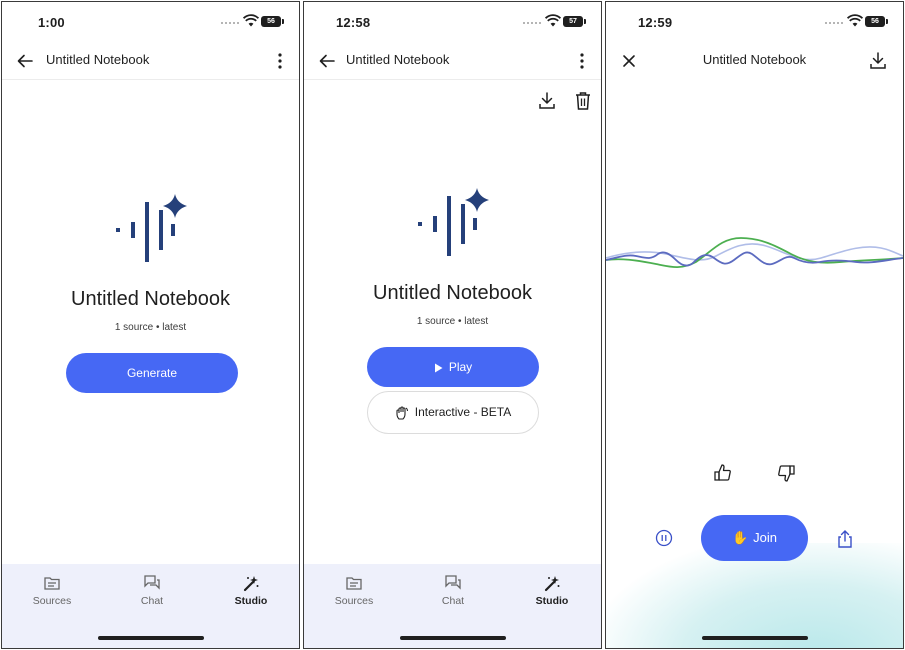 This screenshot has height=650, width=905. Describe the element at coordinates (51, 22) in the screenshot. I see `status-time: 1:00` at that location.